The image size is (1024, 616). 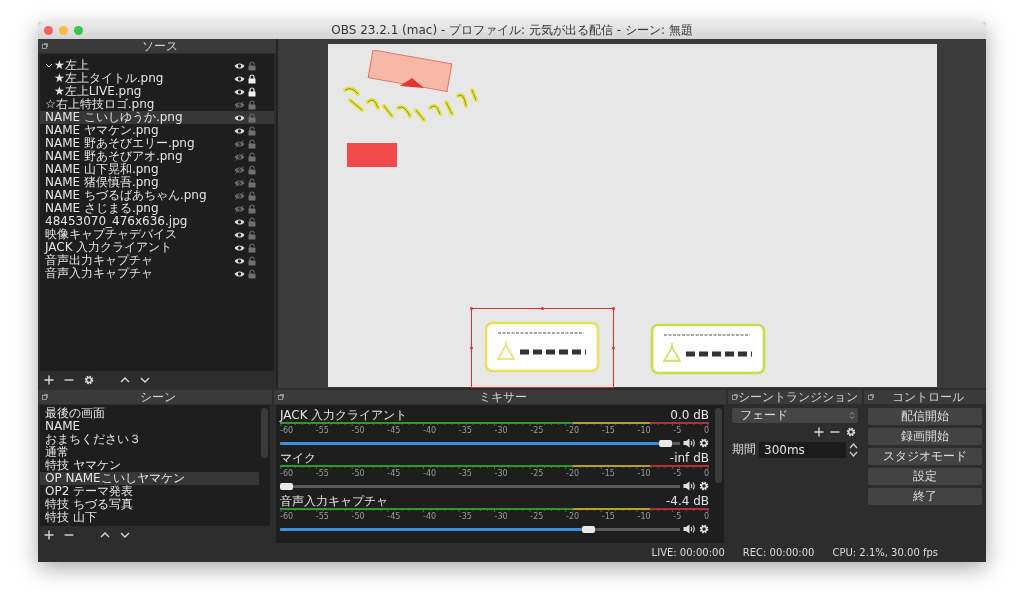 I want to click on scale-label: -30, so click(x=501, y=517).